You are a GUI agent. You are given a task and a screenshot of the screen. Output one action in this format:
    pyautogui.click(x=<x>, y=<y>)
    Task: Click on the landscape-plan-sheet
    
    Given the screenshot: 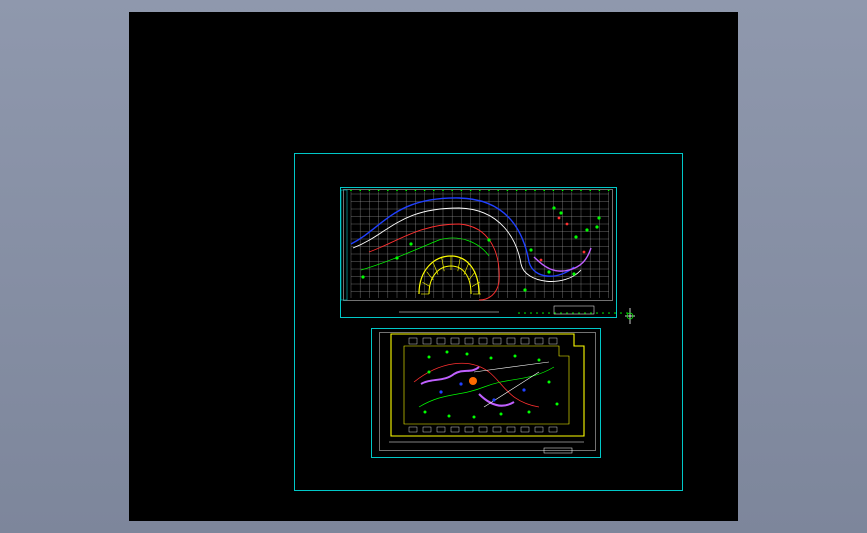 What is the action you would take?
    pyautogui.click(x=486, y=393)
    